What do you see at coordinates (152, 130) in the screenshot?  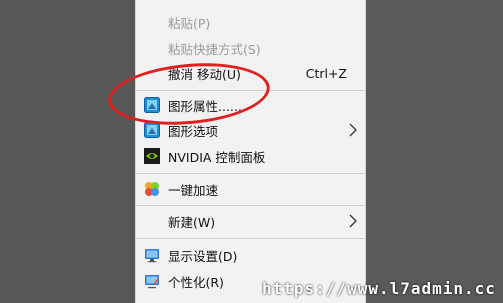 I see `intel-graphics-icon` at bounding box center [152, 130].